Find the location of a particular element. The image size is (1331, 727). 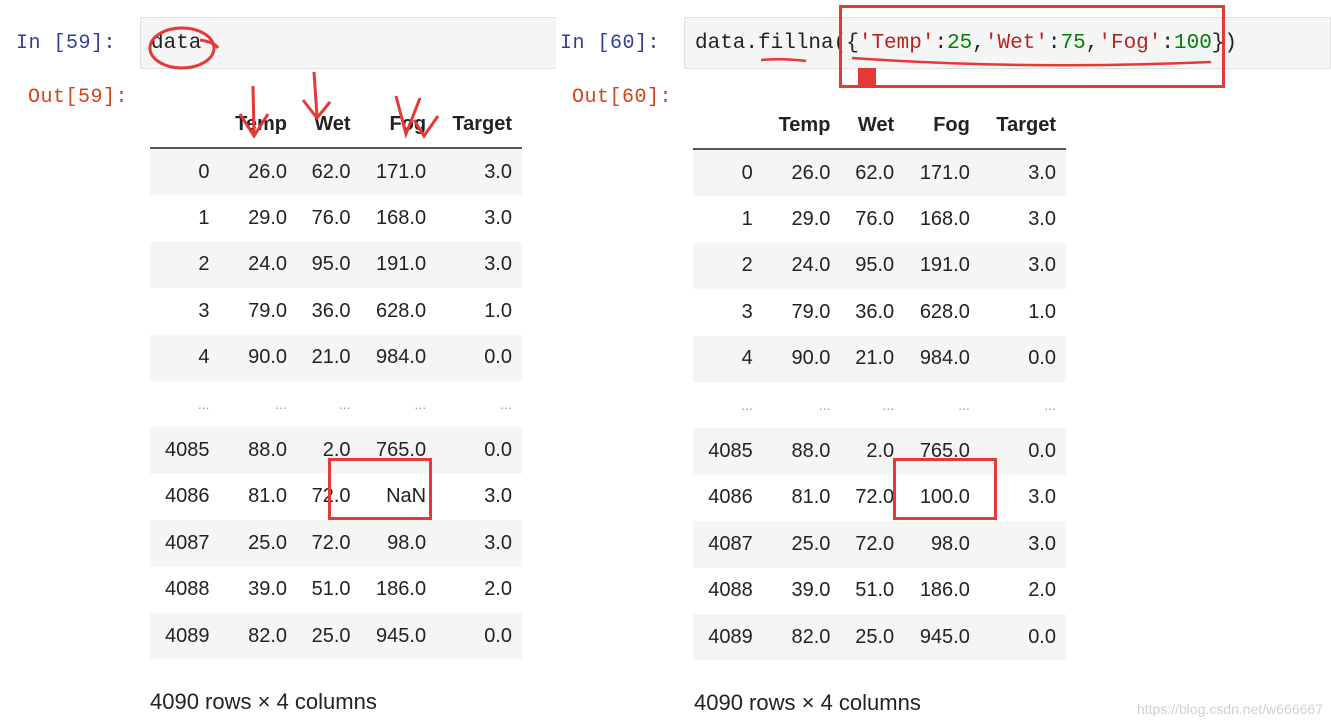

table-cell: 36.0 is located at coordinates (875, 311).